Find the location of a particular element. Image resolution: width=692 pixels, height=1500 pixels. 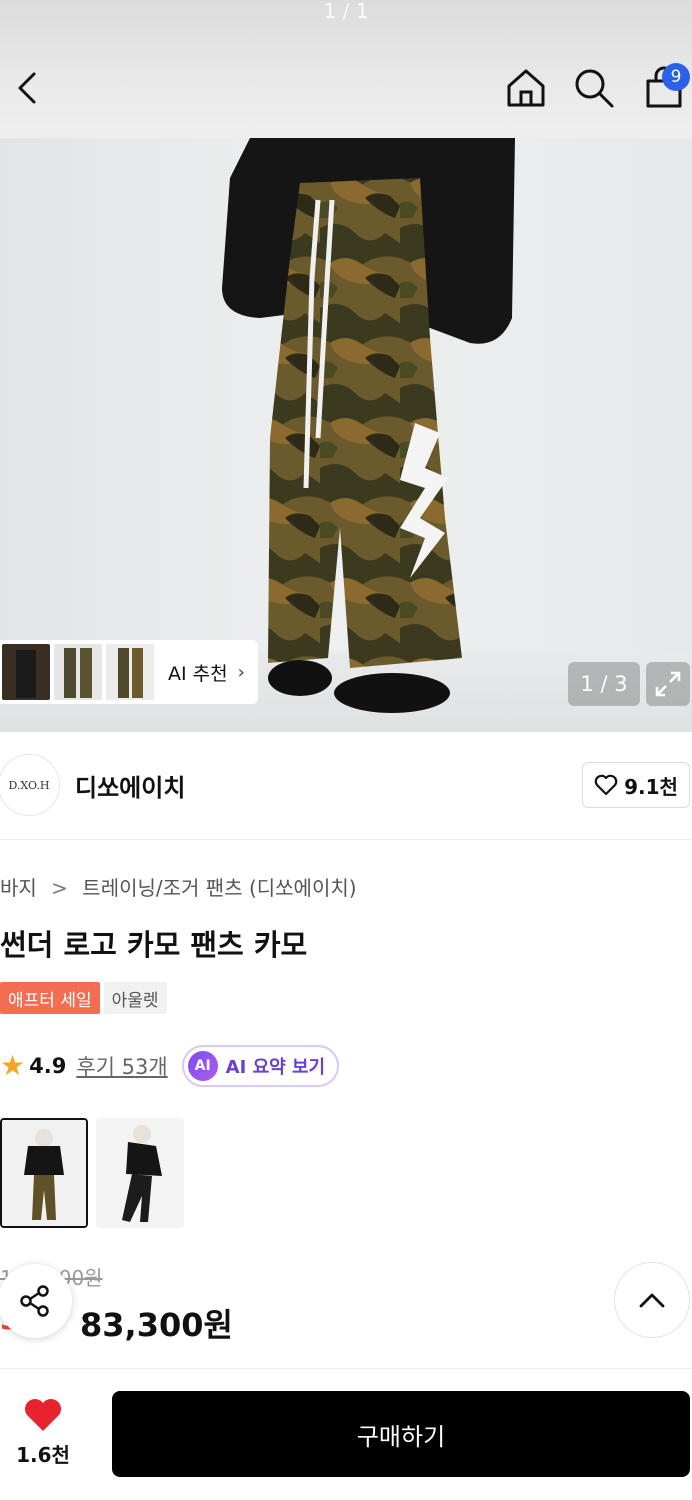

heart-filled-icon is located at coordinates (43, 1415).